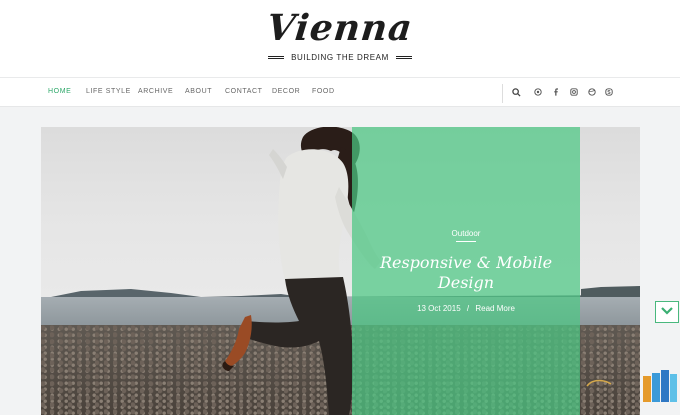 Image resolution: width=680 pixels, height=415 pixels. I want to click on nav-item-about: ABOUT, so click(198, 91).